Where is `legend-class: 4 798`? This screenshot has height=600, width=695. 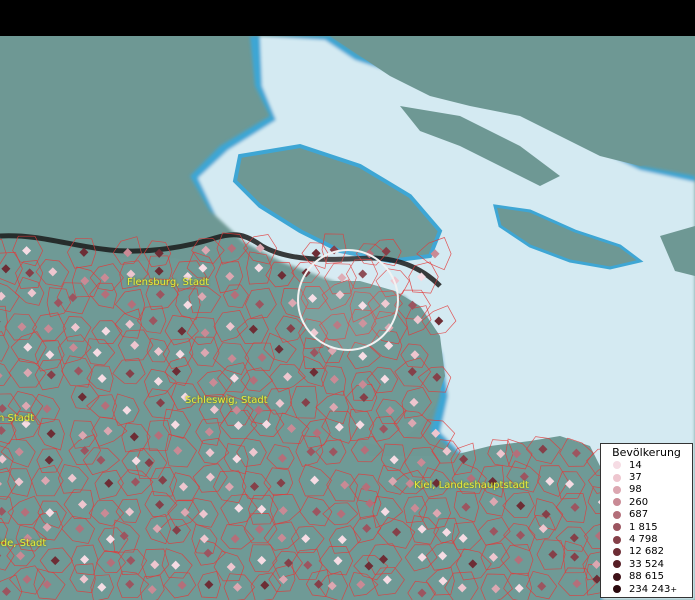
legend-class: 4 798 is located at coordinates (646, 539).